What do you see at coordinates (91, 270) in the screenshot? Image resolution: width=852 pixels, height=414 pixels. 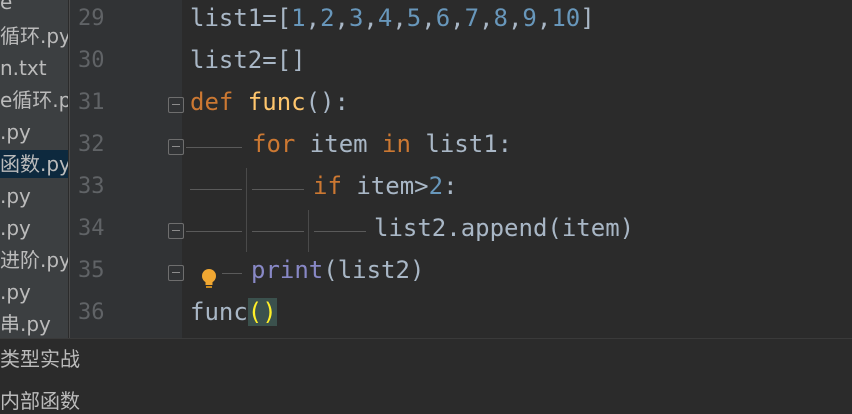 I see `line-number: 35` at bounding box center [91, 270].